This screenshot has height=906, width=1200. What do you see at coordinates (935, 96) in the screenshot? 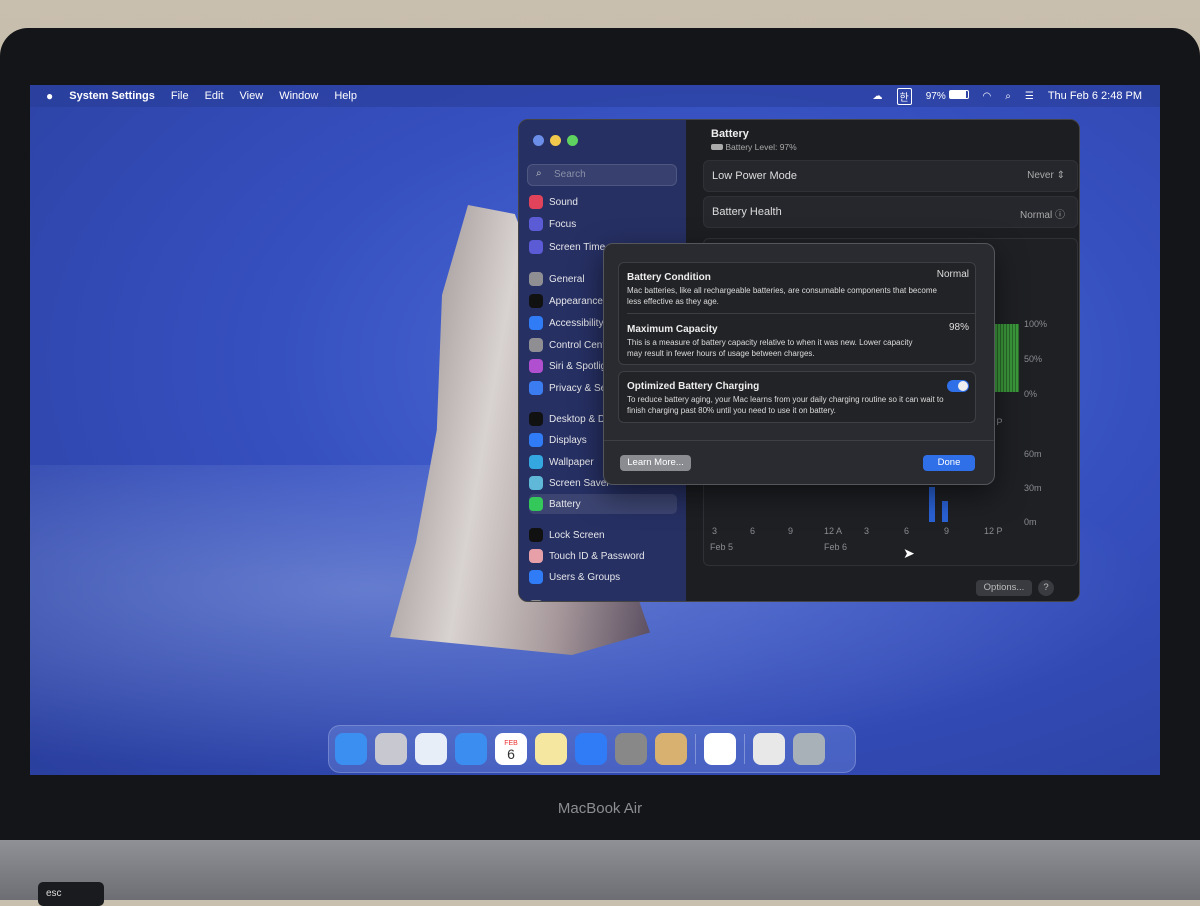
I see `battery-percent: 97%` at bounding box center [935, 96].